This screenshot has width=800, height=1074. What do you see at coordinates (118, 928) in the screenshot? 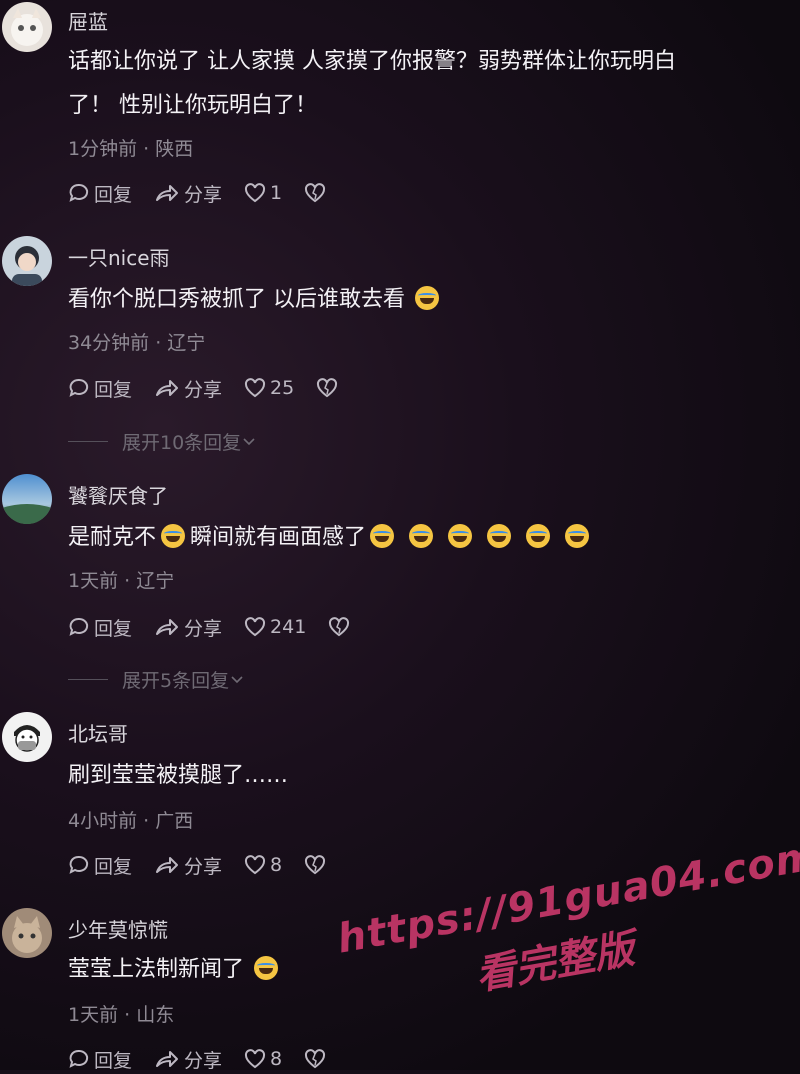
I see `username: 少年莫惊慌` at bounding box center [118, 928].